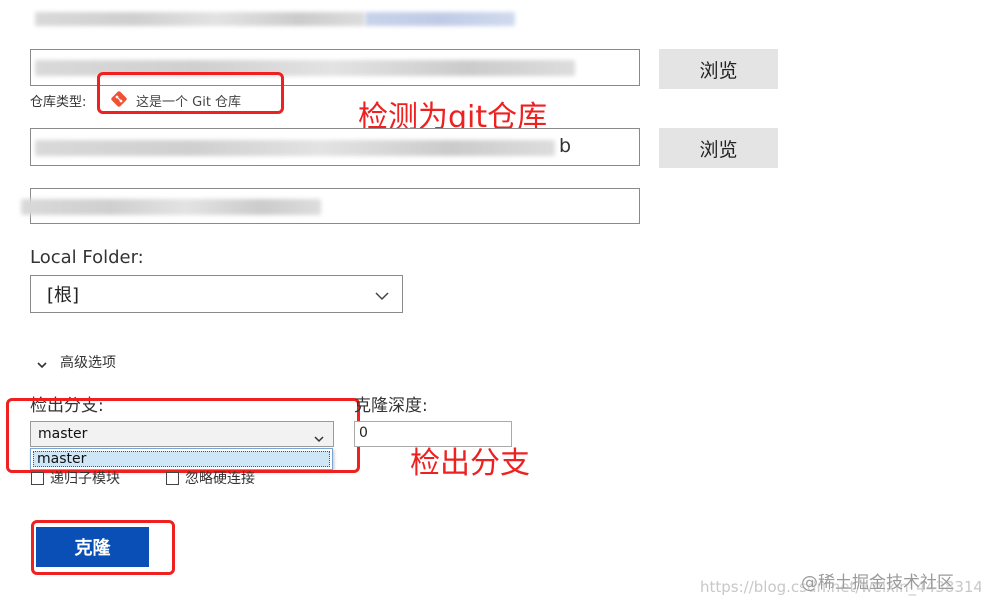 This screenshot has width=981, height=606. Describe the element at coordinates (183, 435) in the screenshot. I see `checkout-highlight` at that location.